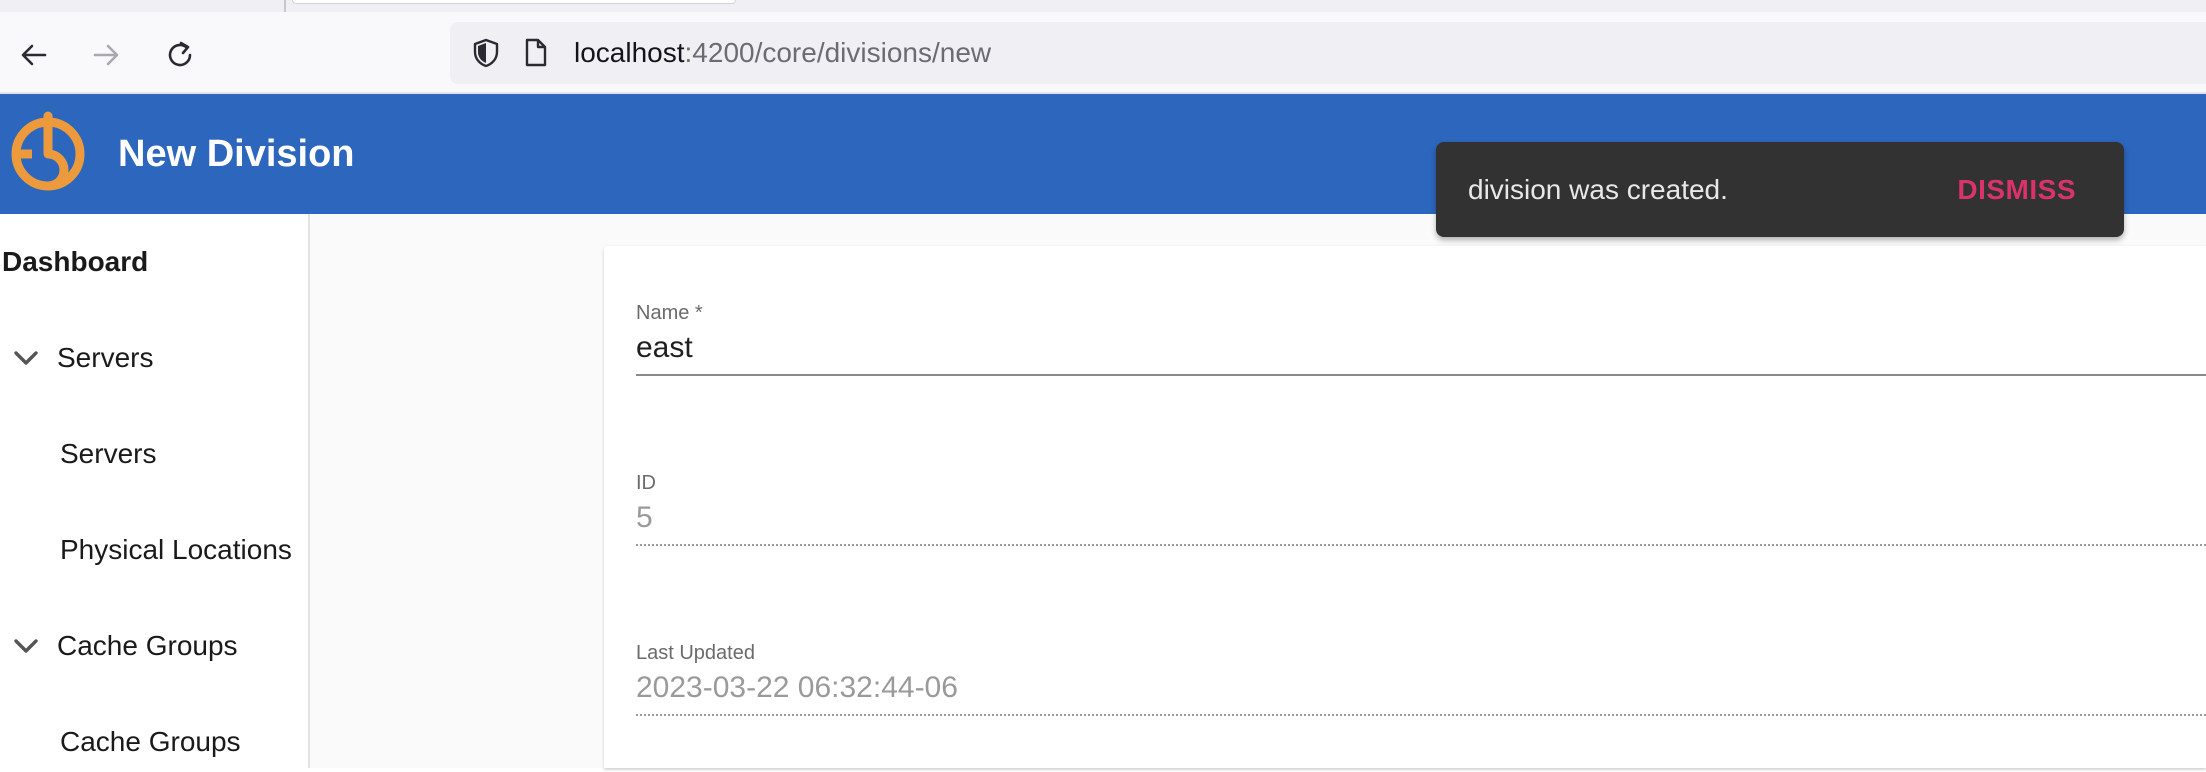 Image resolution: width=2206 pixels, height=772 pixels. I want to click on app-logo, so click(48, 154).